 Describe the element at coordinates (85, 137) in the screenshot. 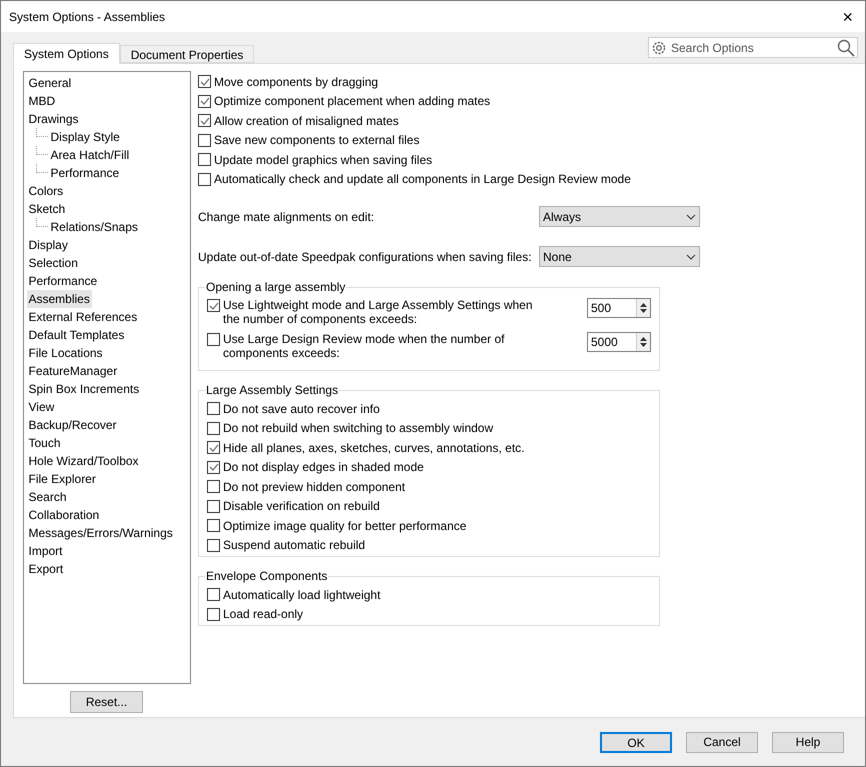

I see `tree-item: Display Style` at that location.